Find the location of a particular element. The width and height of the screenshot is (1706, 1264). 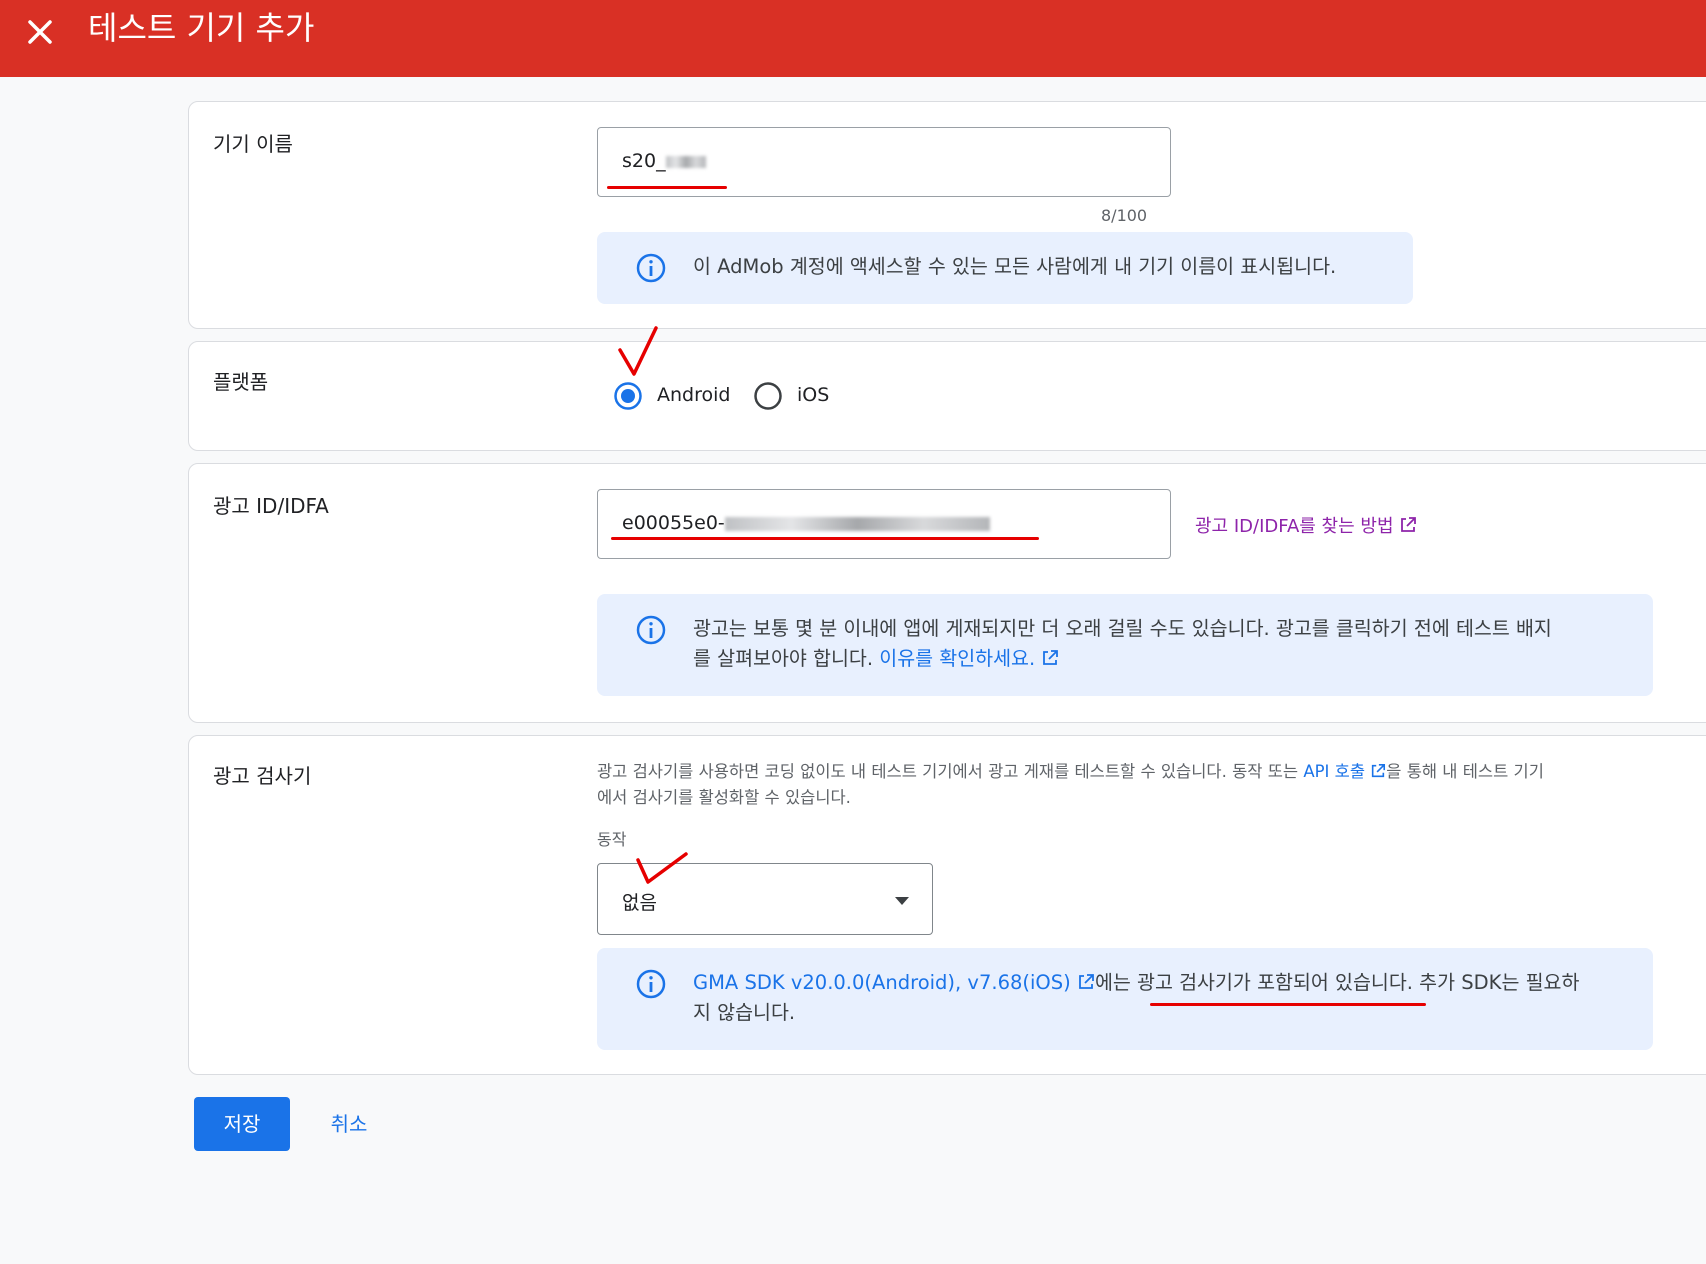

find-ad-id-link: 광고 ID/IDFA를 찾는 방법 is located at coordinates (1306, 525).